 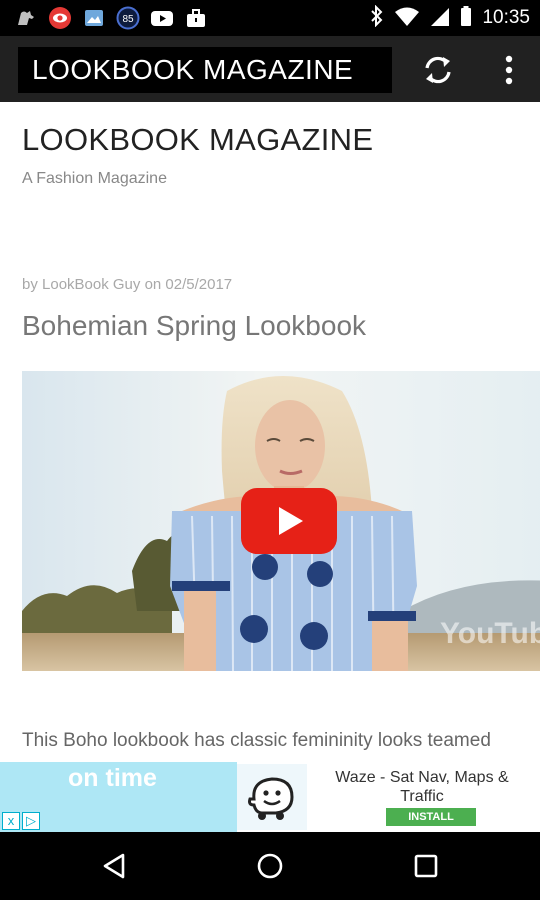 I want to click on refresh-icon, so click(x=438, y=70).